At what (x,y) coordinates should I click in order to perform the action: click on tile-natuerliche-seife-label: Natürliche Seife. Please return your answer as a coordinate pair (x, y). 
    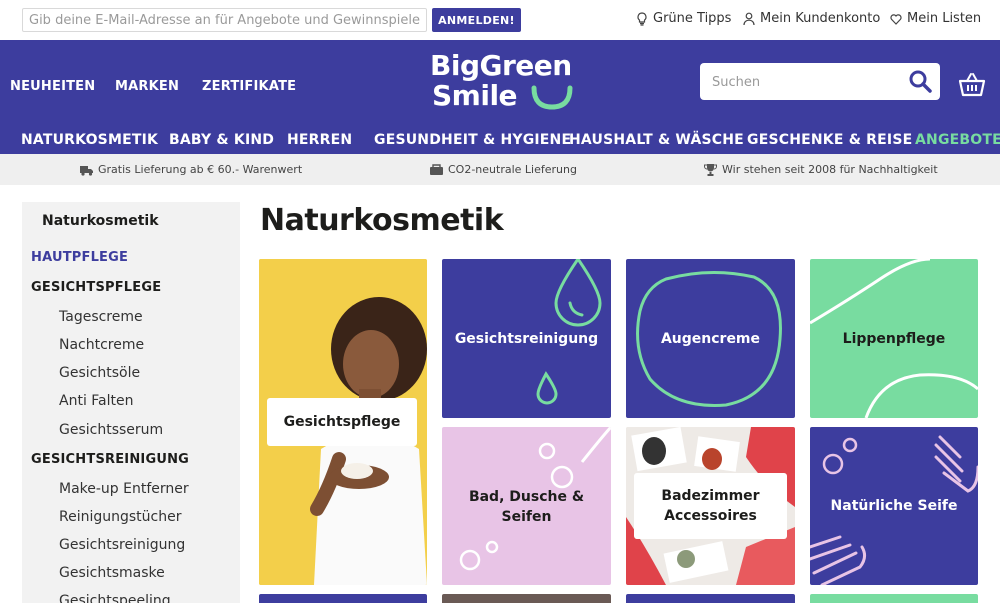
    Looking at the image, I should click on (894, 506).